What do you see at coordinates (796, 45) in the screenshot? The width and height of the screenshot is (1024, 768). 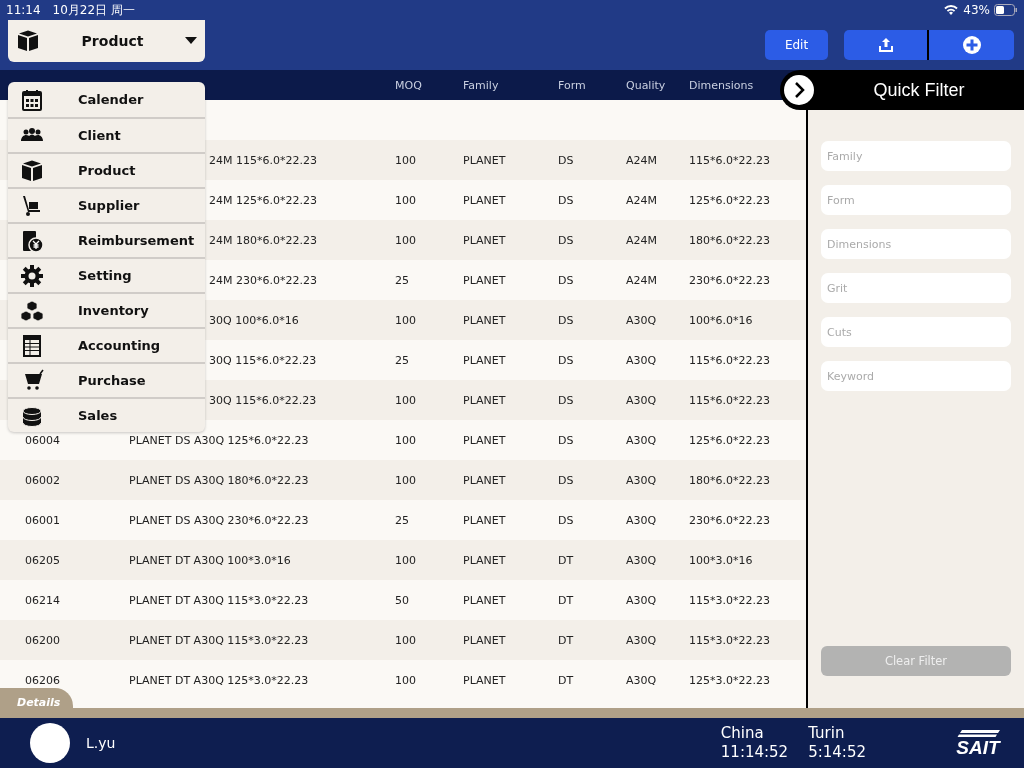 I see `edit-button: Edit` at bounding box center [796, 45].